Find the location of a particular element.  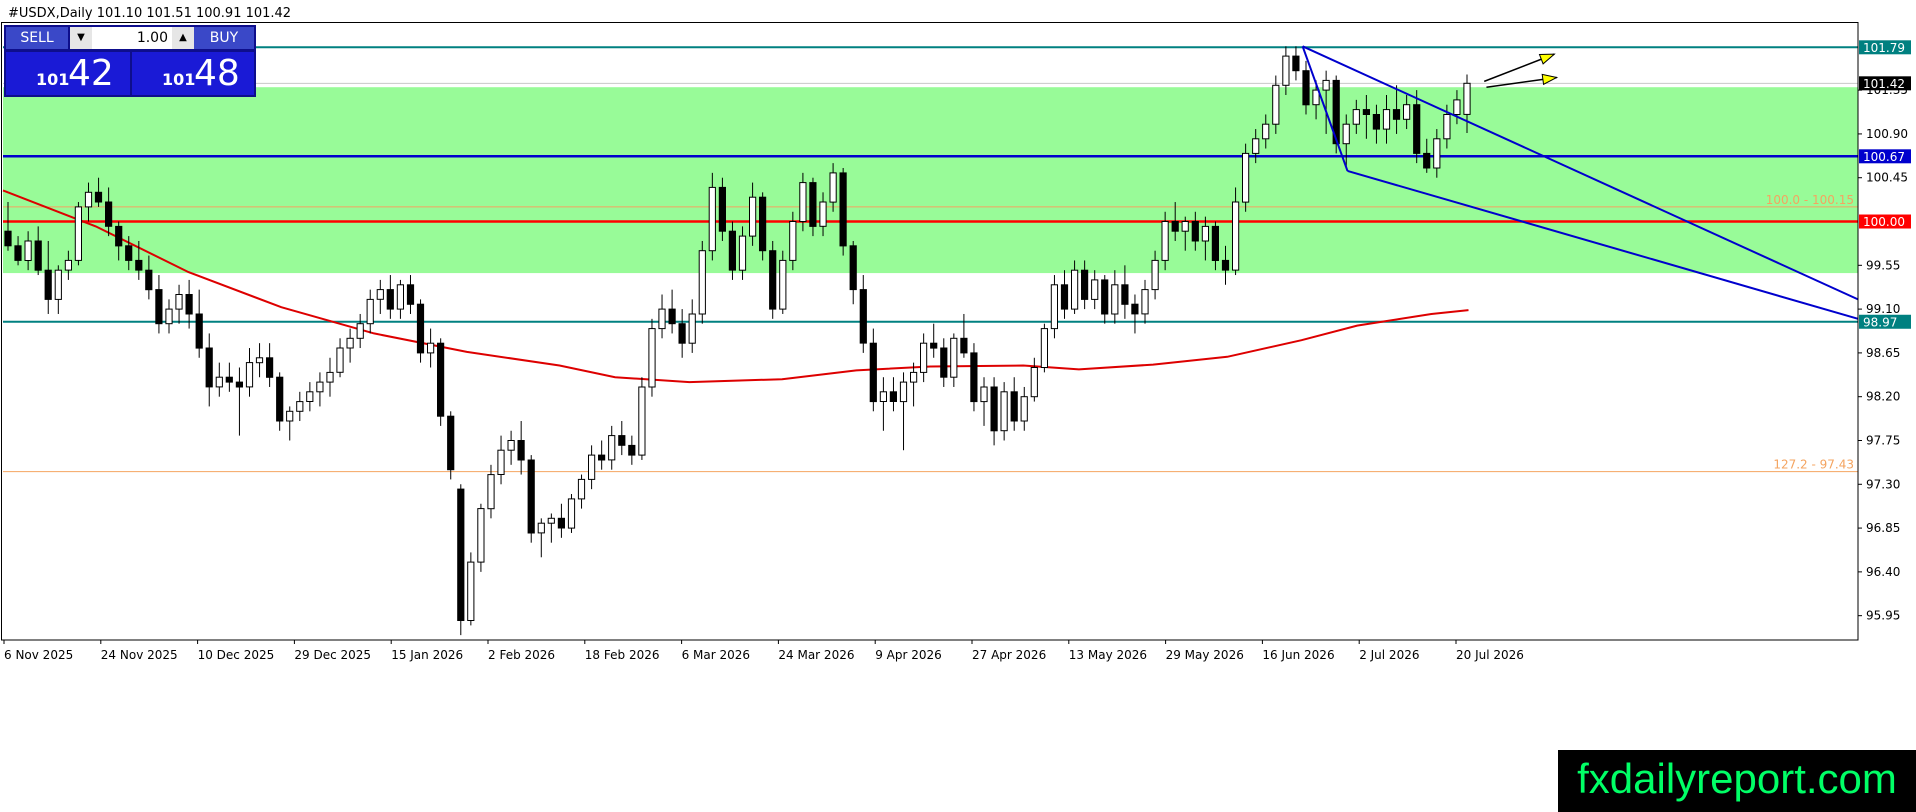

x-tick-label: 2 Feb 2026 is located at coordinates (521, 655).